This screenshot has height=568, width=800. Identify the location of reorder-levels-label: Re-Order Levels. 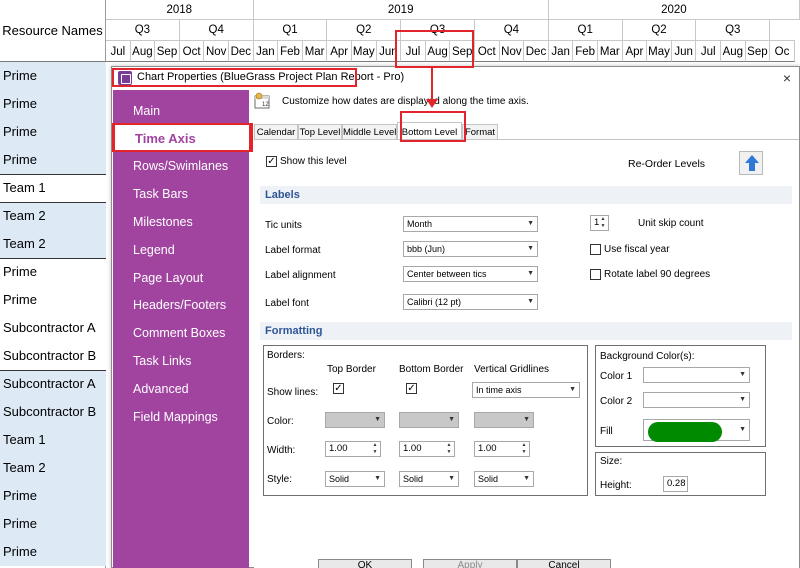
(667, 164).